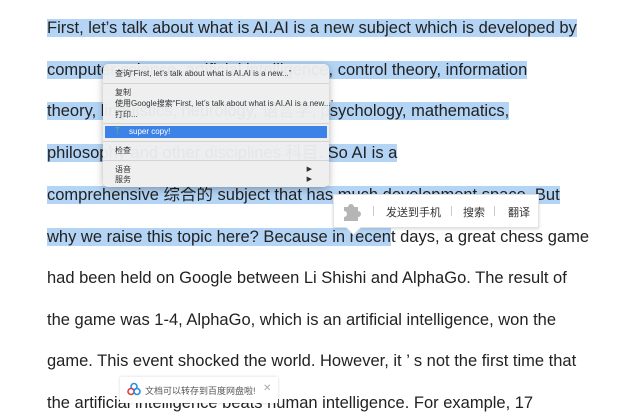 This screenshot has width=640, height=415. What do you see at coordinates (216, 132) in the screenshot?
I see `menu-item-super-copy: ᛠ super copy!` at bounding box center [216, 132].